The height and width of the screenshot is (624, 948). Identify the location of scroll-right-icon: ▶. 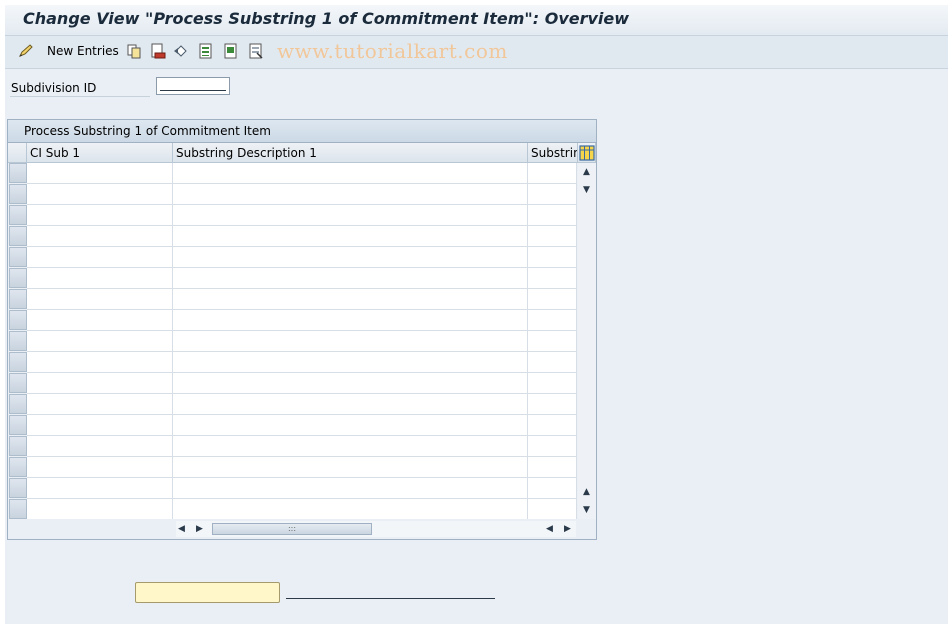
(199, 529).